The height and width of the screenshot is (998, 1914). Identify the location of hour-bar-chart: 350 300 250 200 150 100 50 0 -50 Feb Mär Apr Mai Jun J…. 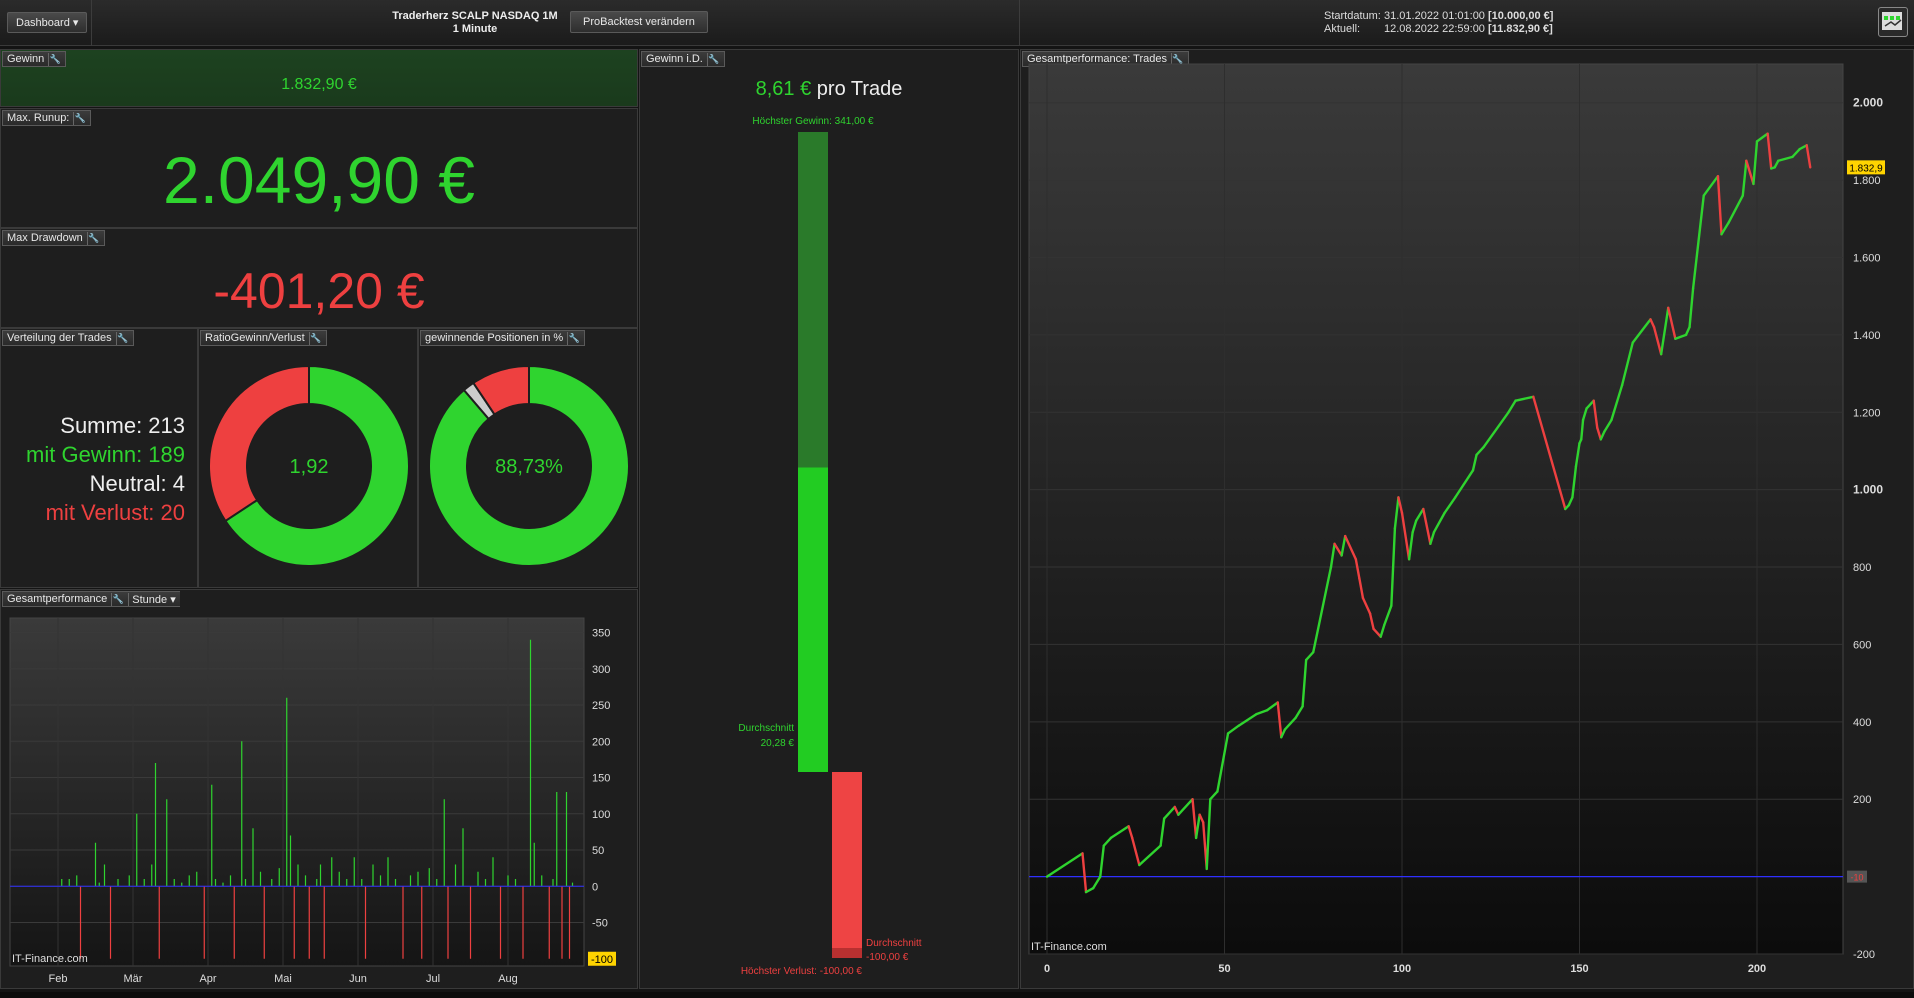
(312, 801).